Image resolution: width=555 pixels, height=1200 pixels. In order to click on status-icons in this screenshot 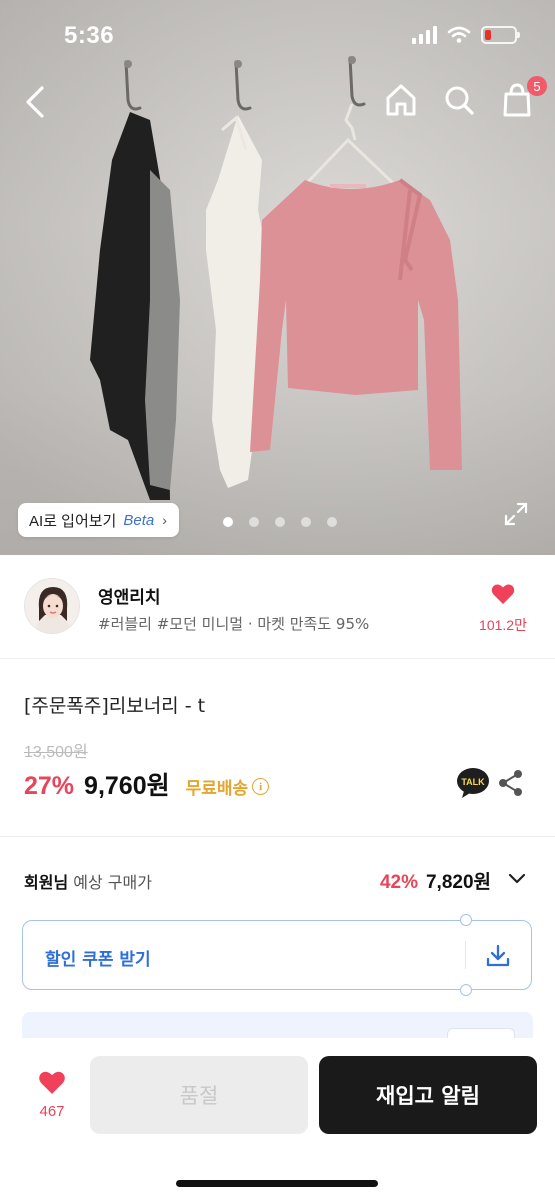, I will do `click(466, 35)`.